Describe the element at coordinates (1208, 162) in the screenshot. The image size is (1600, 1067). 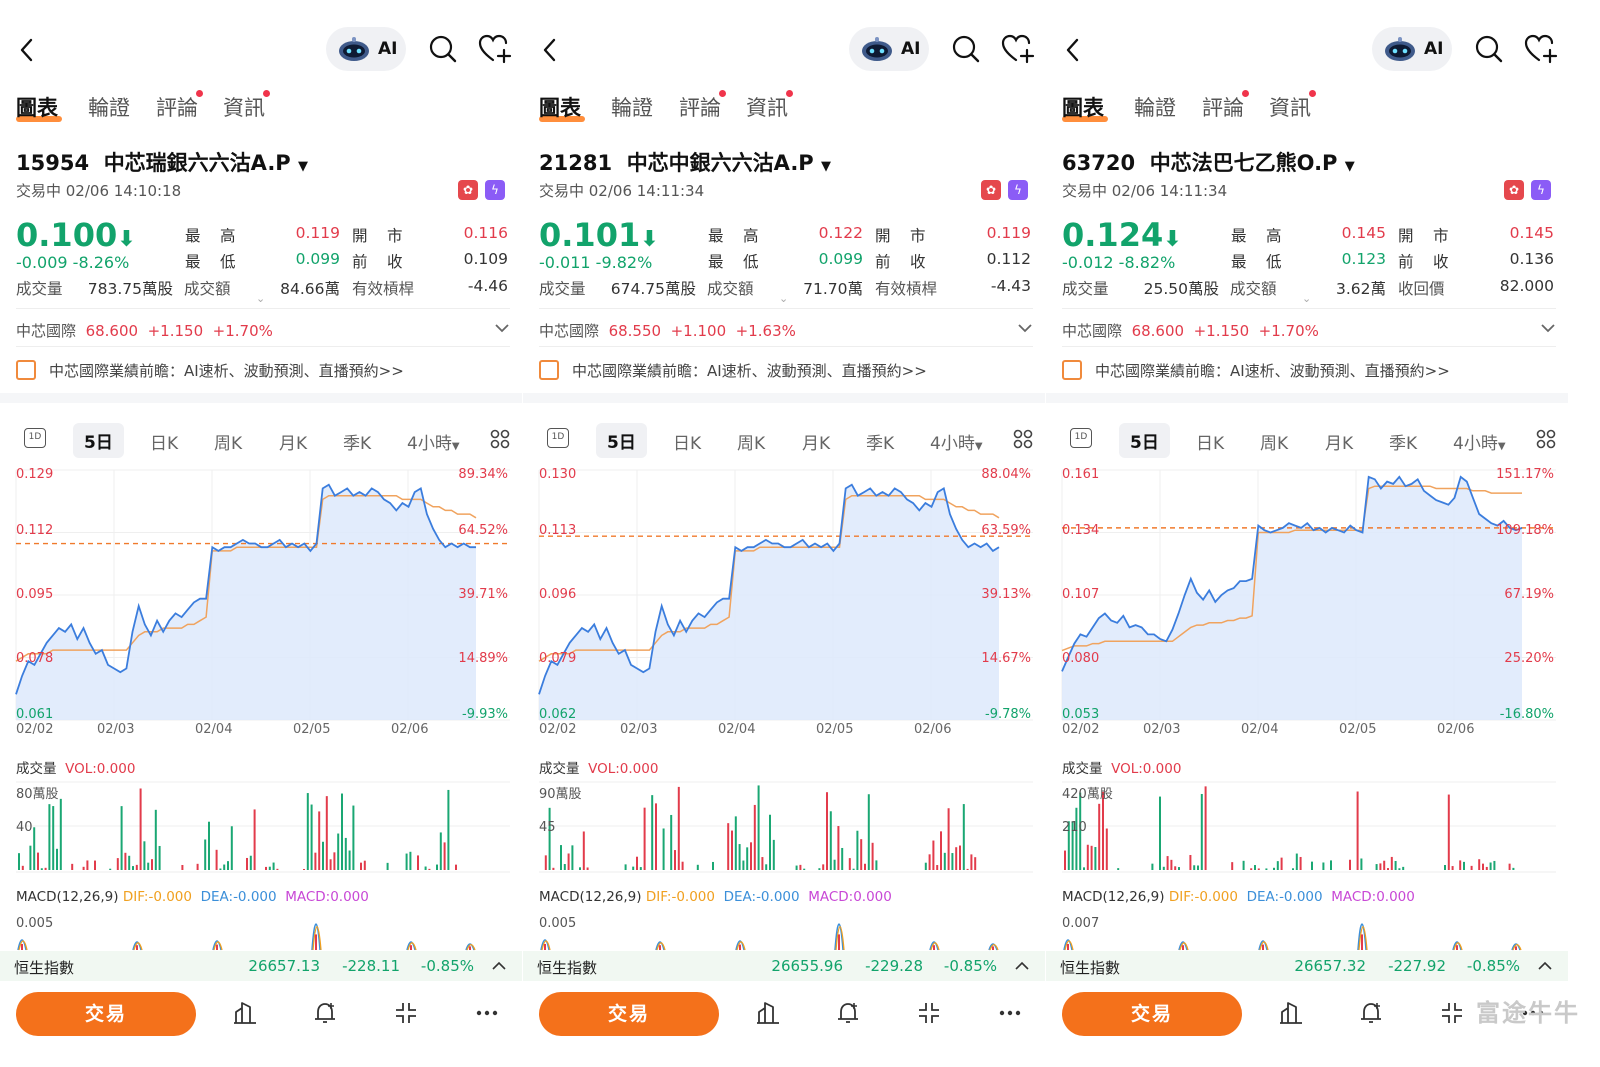
I see `security-title: 63720 中芯法巴七乙熊O.P ▼` at that location.